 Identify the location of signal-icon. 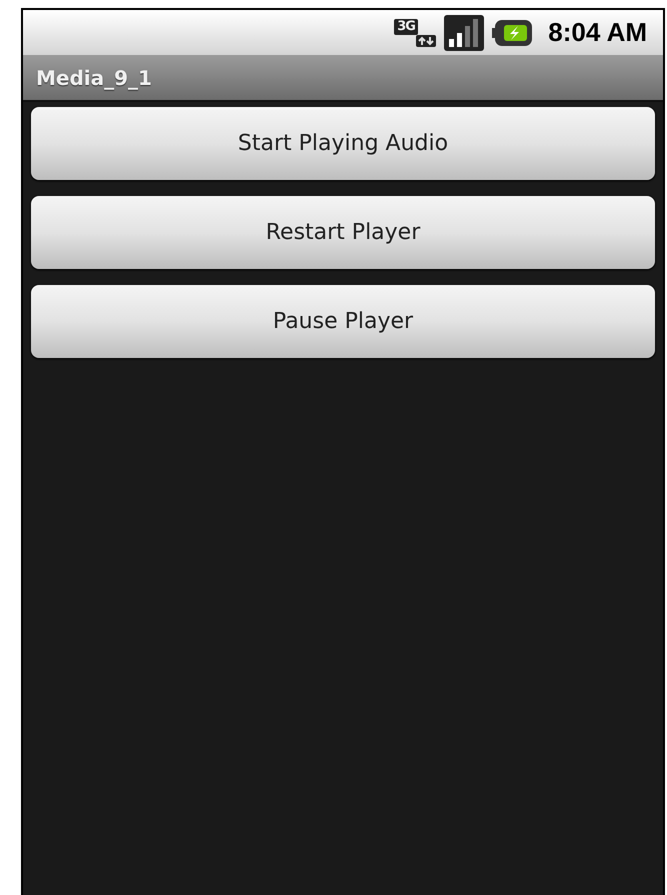
(464, 32).